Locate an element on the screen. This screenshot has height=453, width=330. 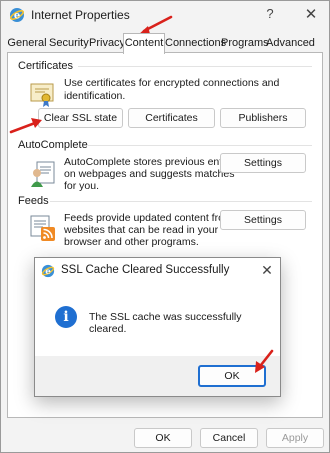
autocomplete-settings-button: Settings is located at coordinates (263, 163).